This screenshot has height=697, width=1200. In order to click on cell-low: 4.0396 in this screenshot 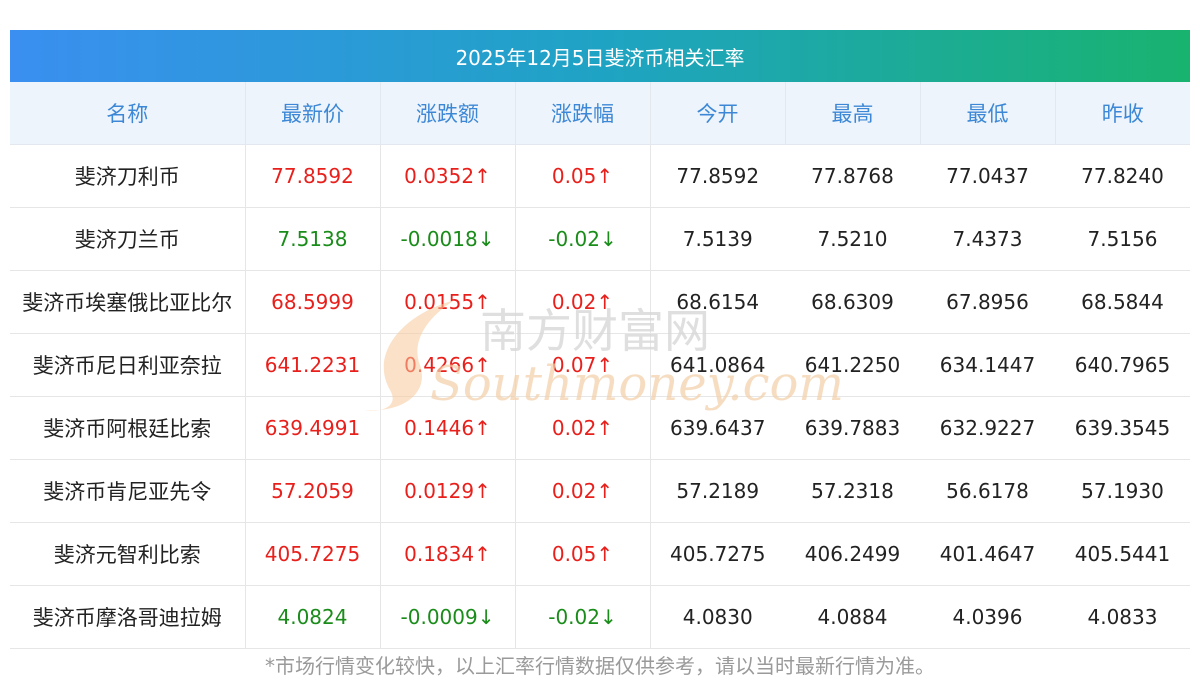, I will do `click(987, 617)`.